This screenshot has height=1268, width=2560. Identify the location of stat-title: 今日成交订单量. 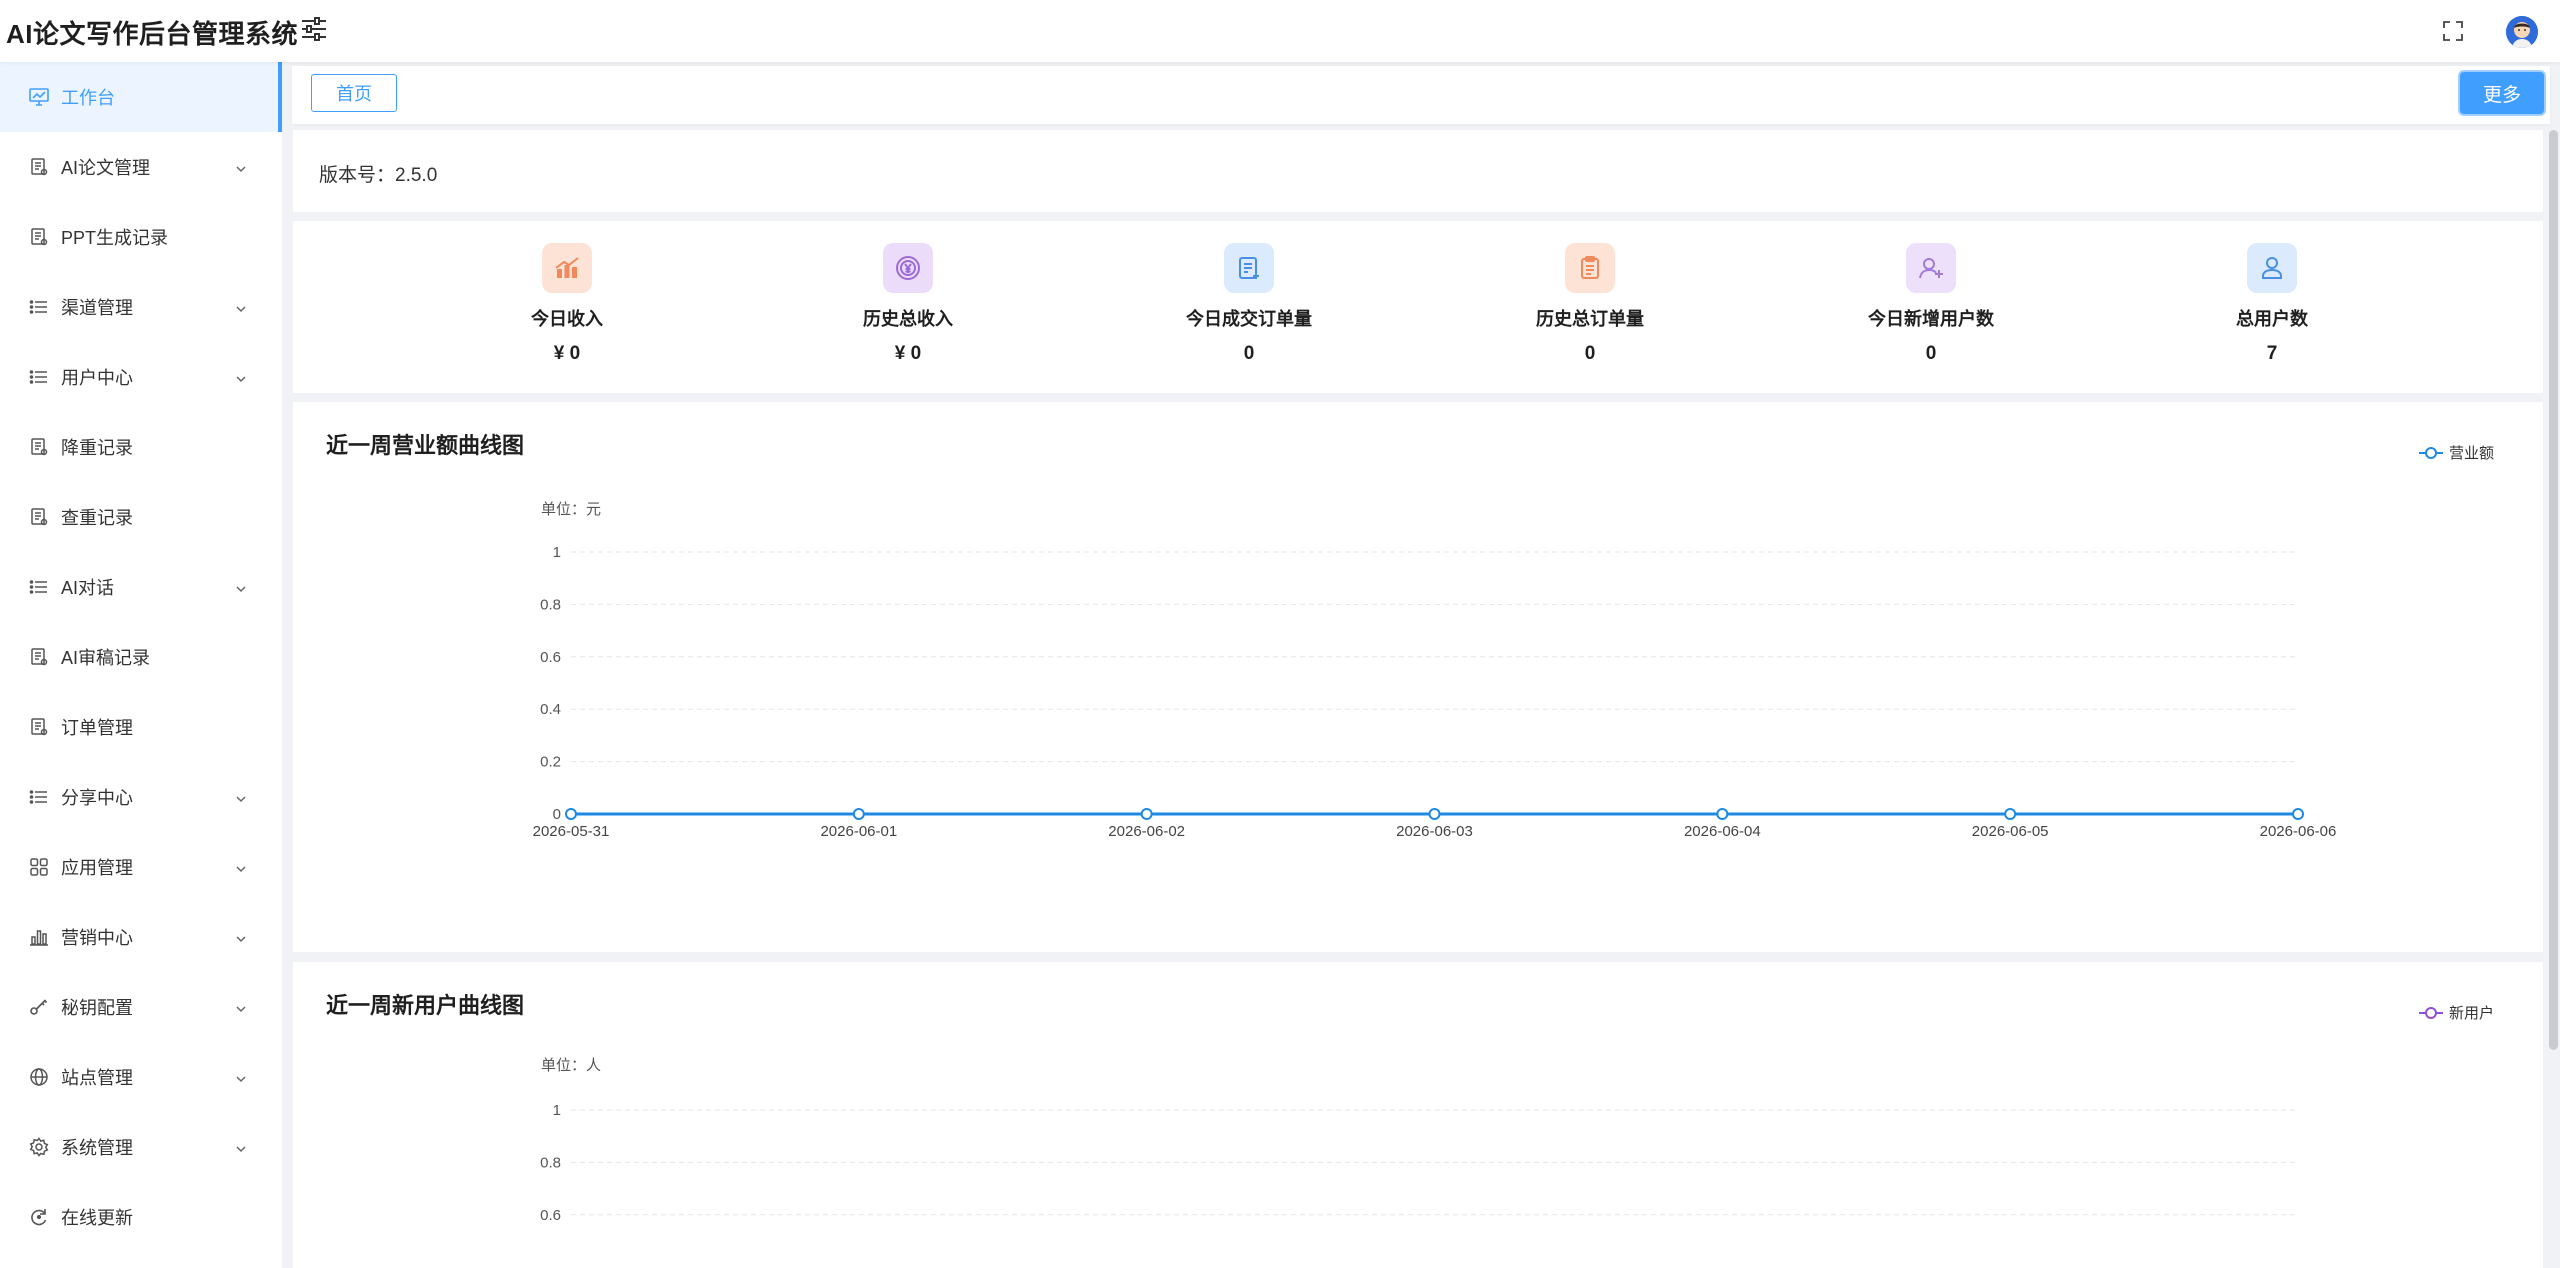
(1249, 319).